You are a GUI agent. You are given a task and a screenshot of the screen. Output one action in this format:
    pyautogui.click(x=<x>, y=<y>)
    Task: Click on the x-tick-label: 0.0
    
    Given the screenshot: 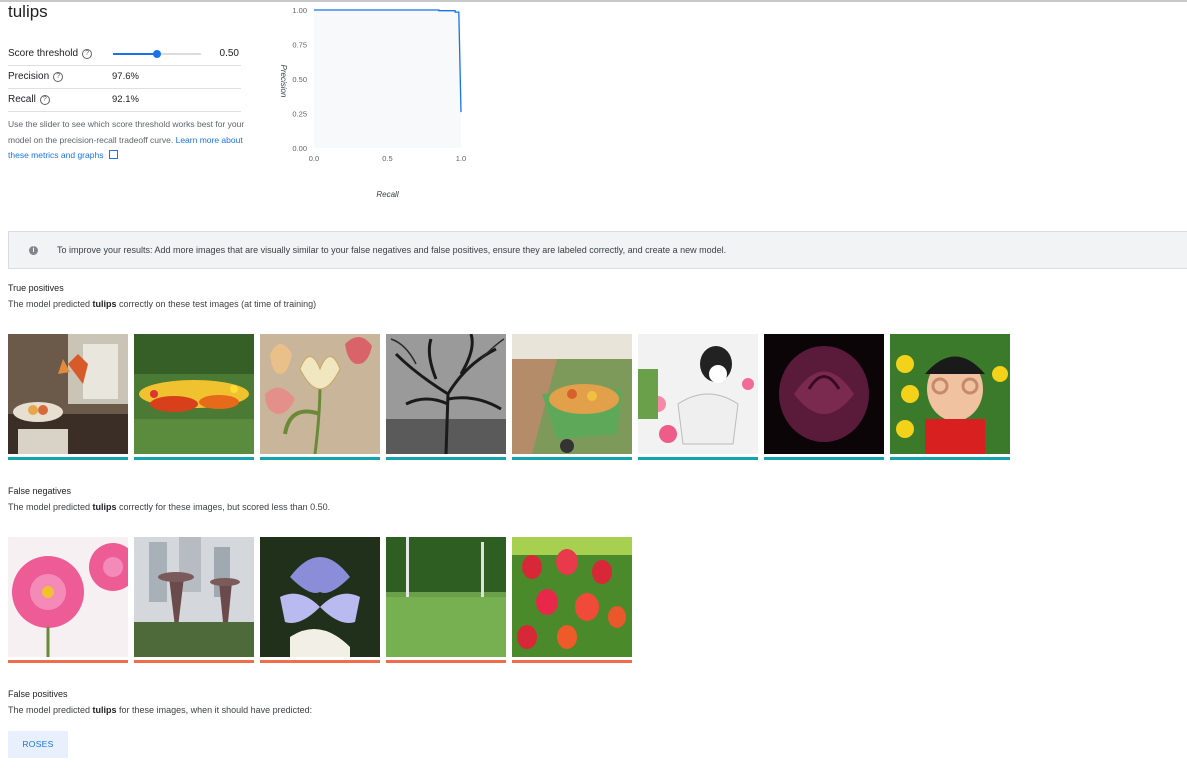 What is the action you would take?
    pyautogui.click(x=314, y=158)
    